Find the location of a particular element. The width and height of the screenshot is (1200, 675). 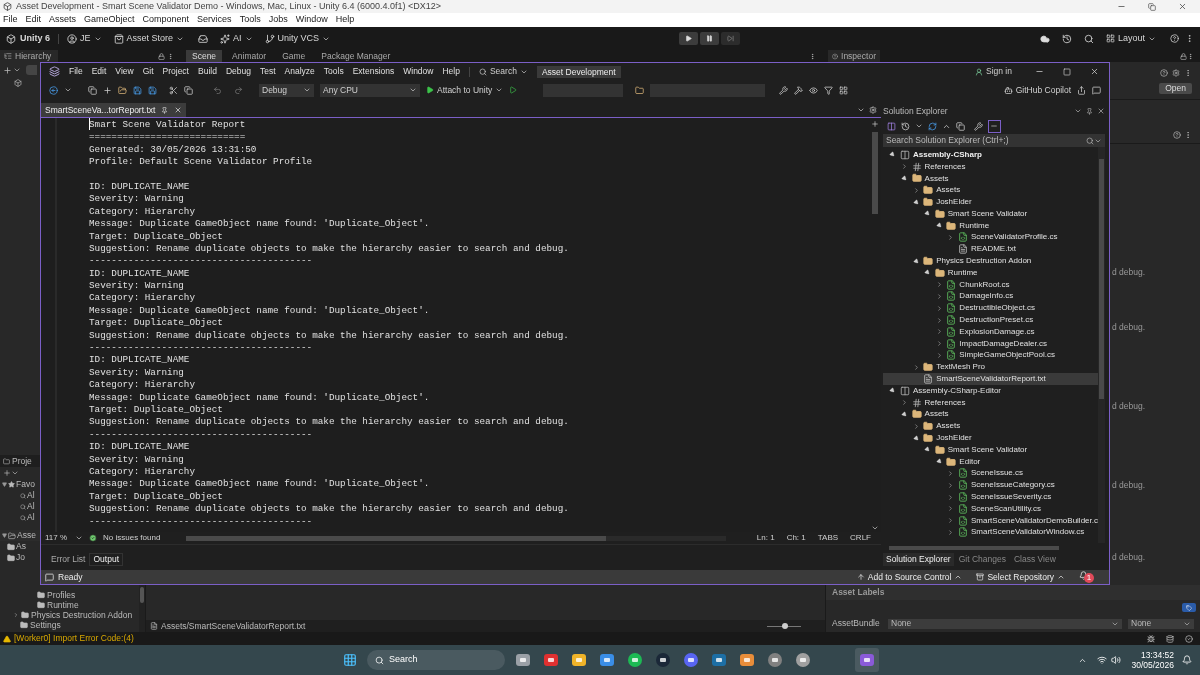

network-icon is located at coordinates (1102, 660).